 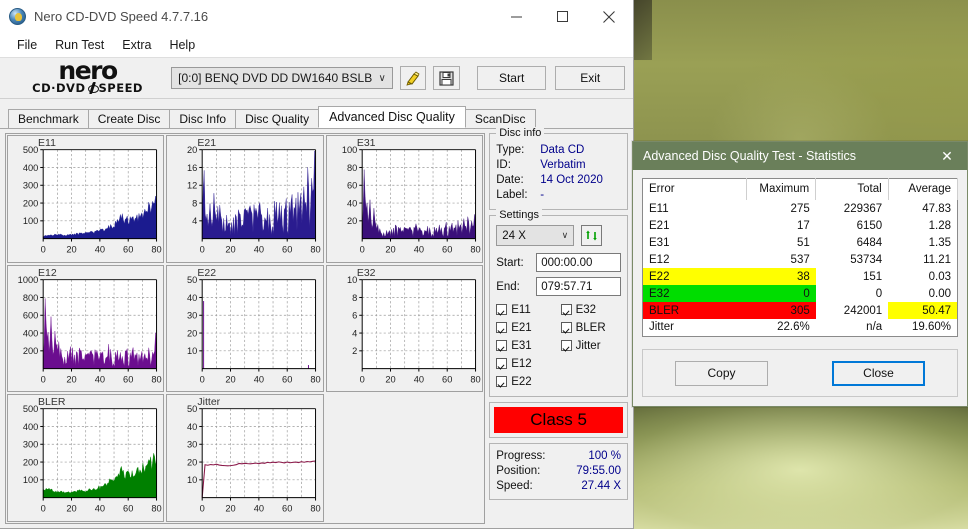 I want to click on checkbox-e31: E31, so click(x=526, y=345).